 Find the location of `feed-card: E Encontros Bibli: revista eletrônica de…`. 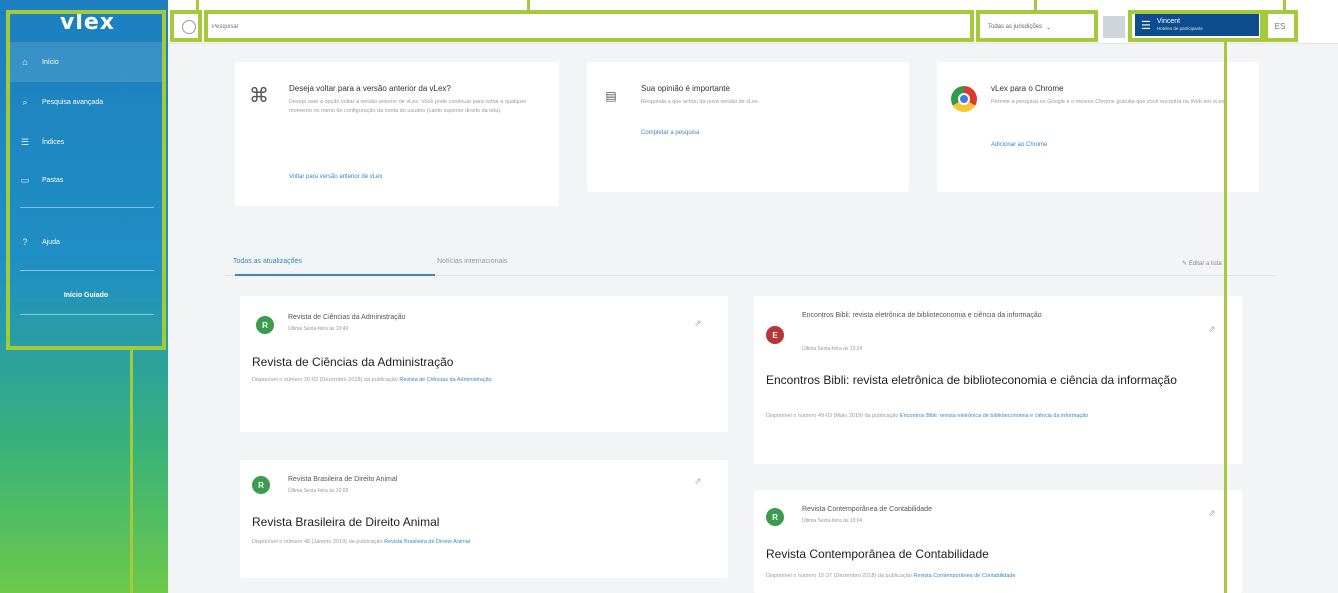

feed-card: E Encontros Bibli: revista eletrônica de… is located at coordinates (998, 380).